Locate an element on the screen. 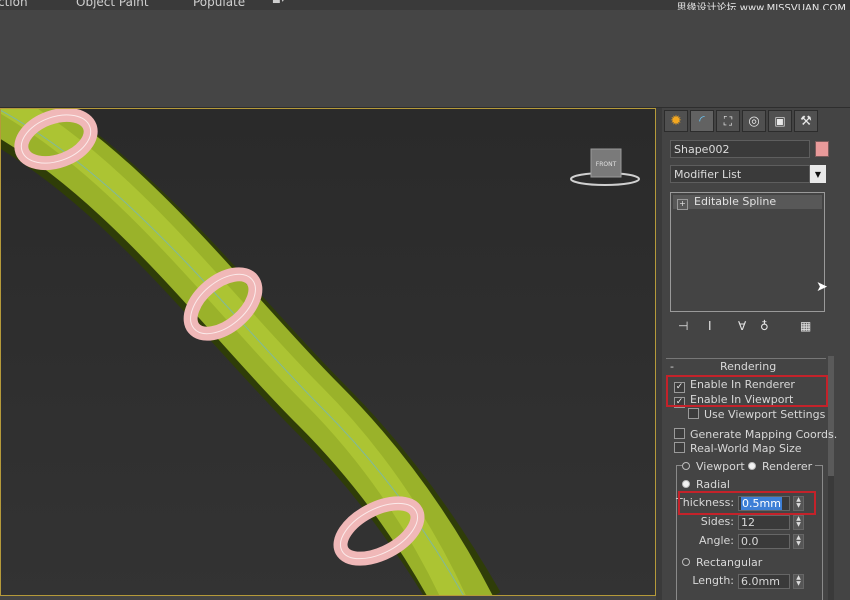 Image resolution: width=850 pixels, height=600 pixels. remove-modifier-icon: ♁ is located at coordinates (764, 326).